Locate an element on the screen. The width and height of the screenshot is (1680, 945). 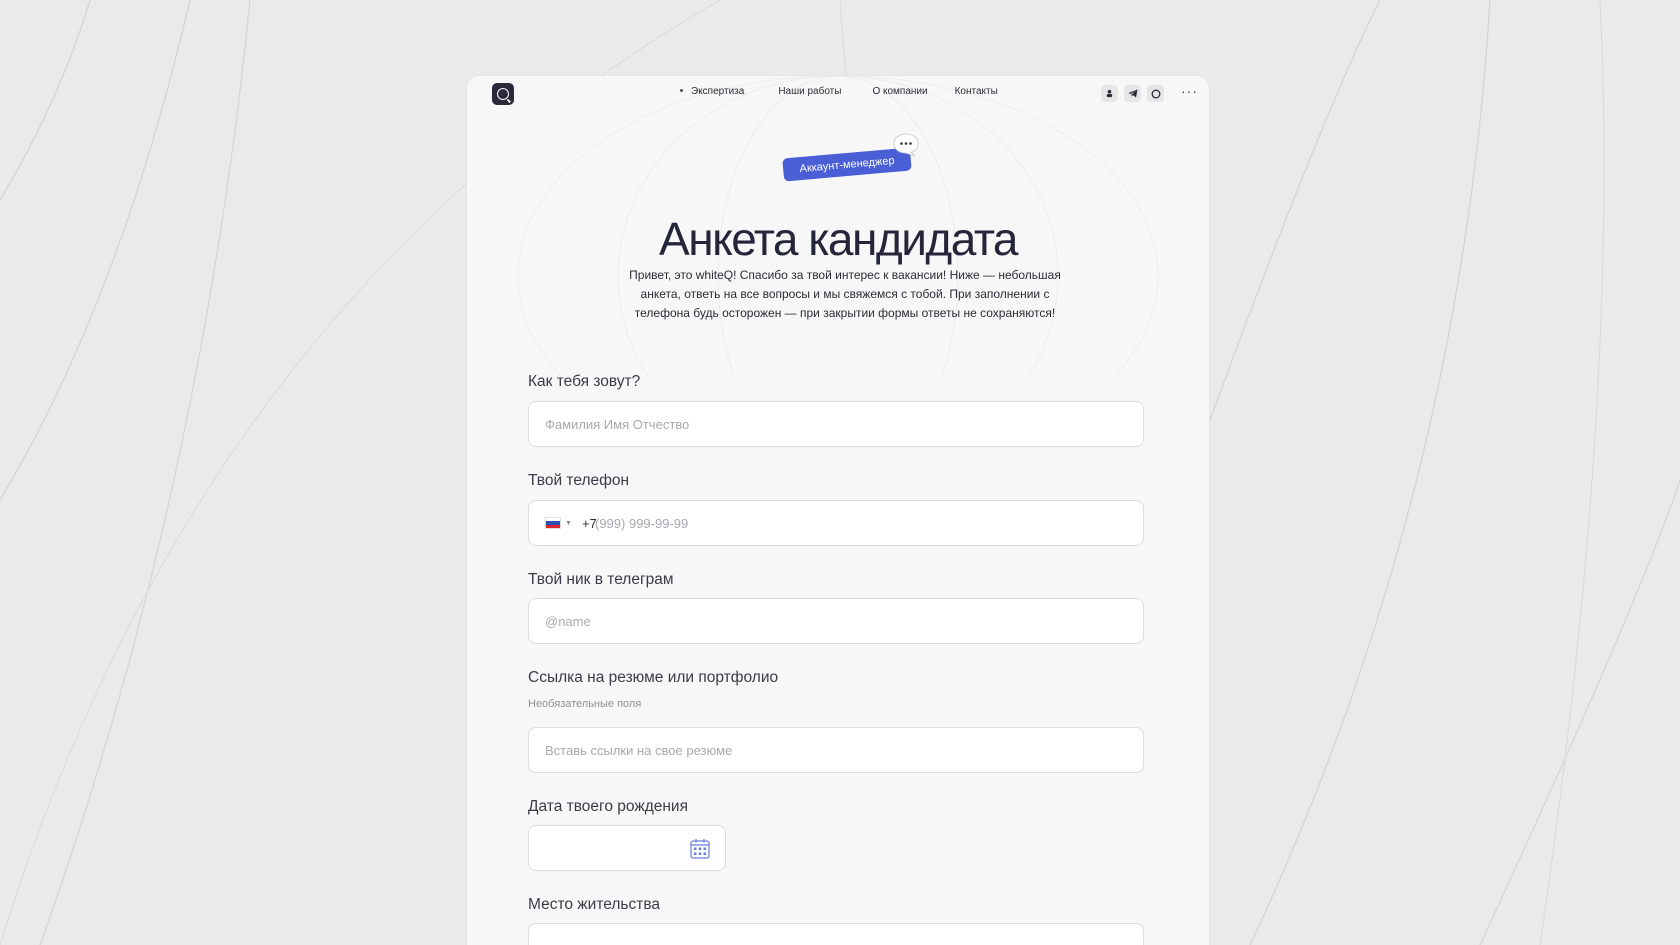
phone-input is located at coordinates (865, 523).